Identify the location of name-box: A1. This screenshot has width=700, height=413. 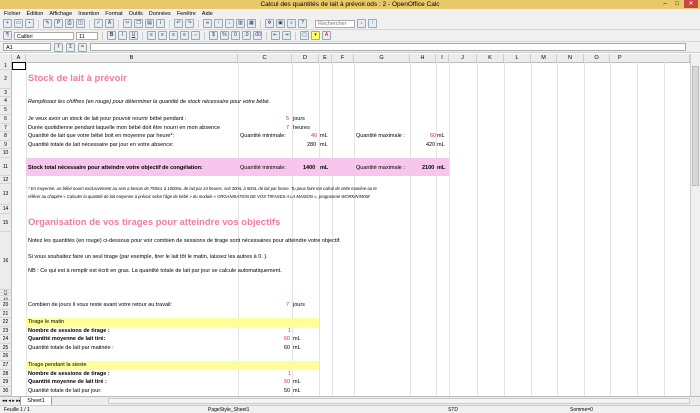
(27, 47).